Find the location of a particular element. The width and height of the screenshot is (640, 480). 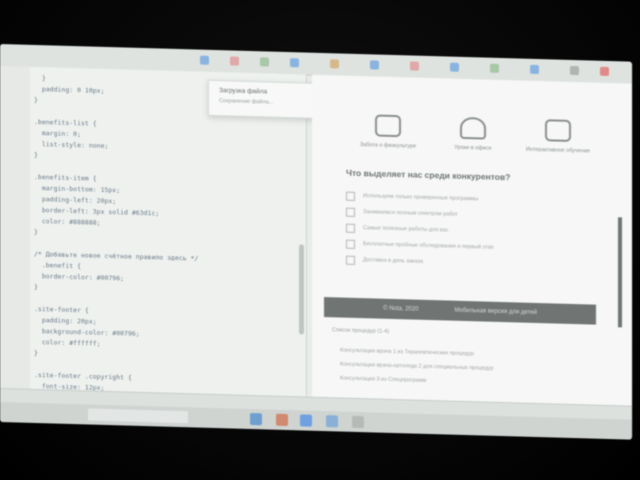

menu-icon is located at coordinates (574, 70).